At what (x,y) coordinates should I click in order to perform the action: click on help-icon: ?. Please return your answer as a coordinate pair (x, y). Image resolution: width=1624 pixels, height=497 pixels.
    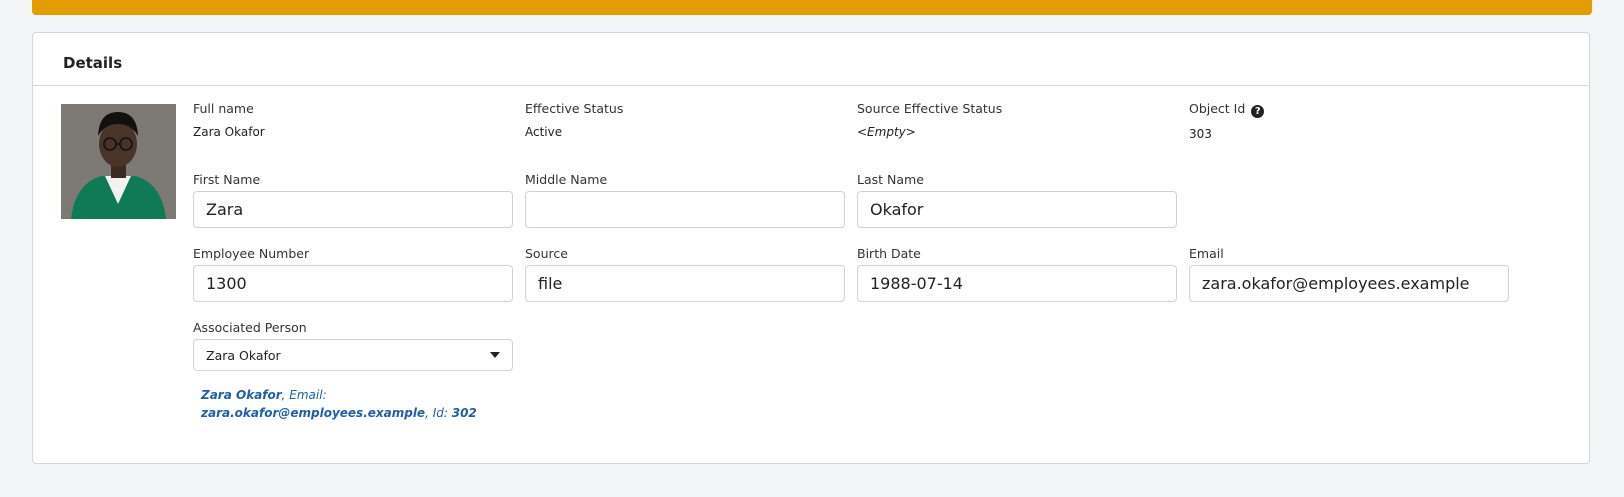
    Looking at the image, I should click on (1258, 111).